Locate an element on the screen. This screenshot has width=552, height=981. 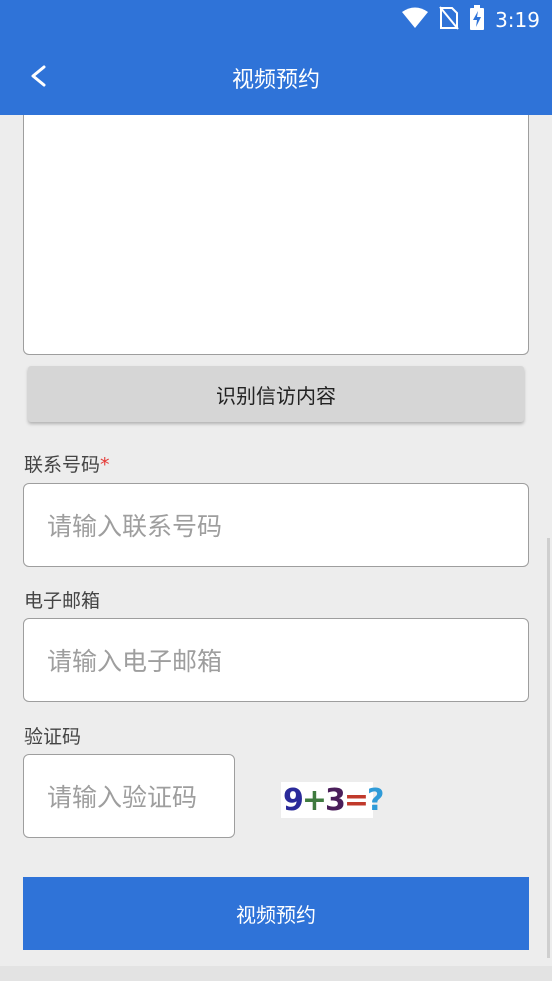
captcha-char: 3 is located at coordinates (335, 800).